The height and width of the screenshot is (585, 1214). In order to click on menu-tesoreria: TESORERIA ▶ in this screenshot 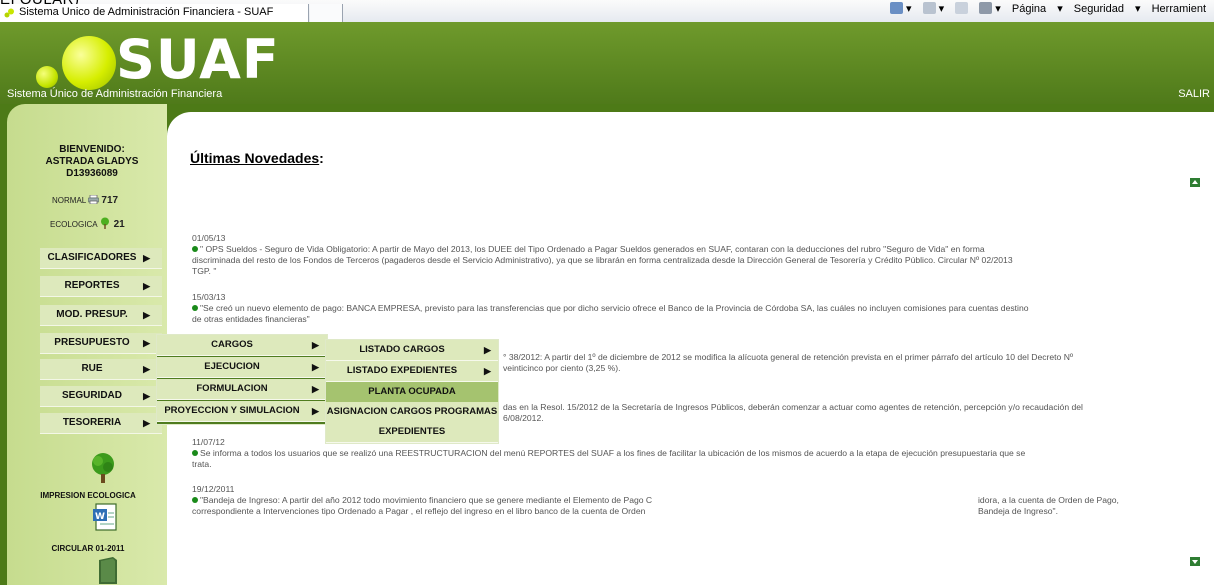, I will do `click(101, 423)`.